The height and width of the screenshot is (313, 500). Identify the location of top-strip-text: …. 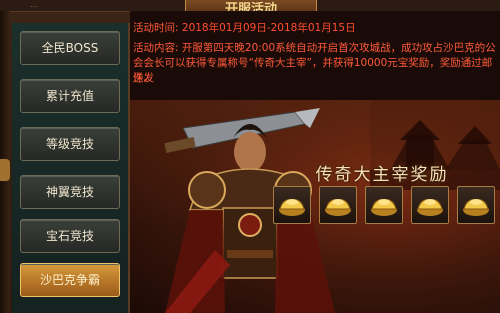
(34, 4).